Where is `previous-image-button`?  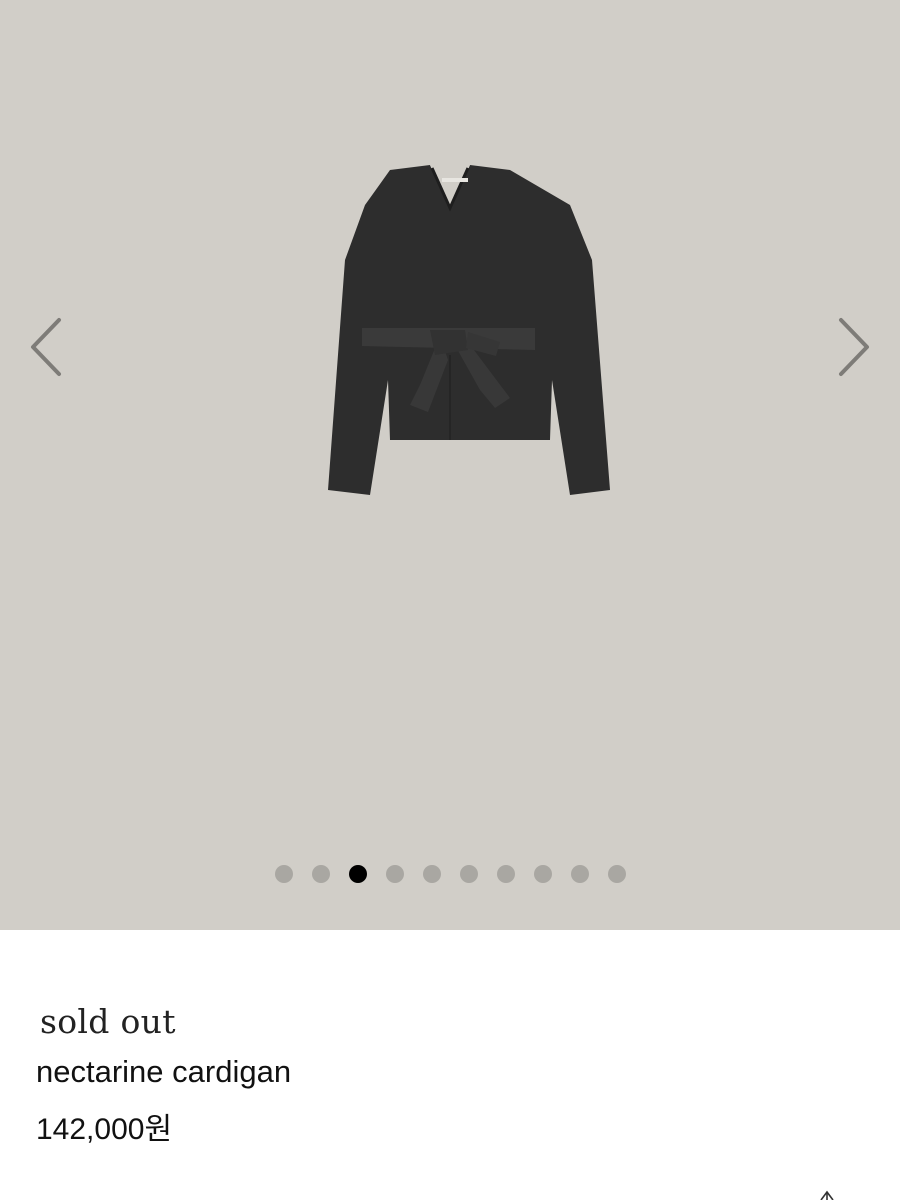 previous-image-button is located at coordinates (45, 347).